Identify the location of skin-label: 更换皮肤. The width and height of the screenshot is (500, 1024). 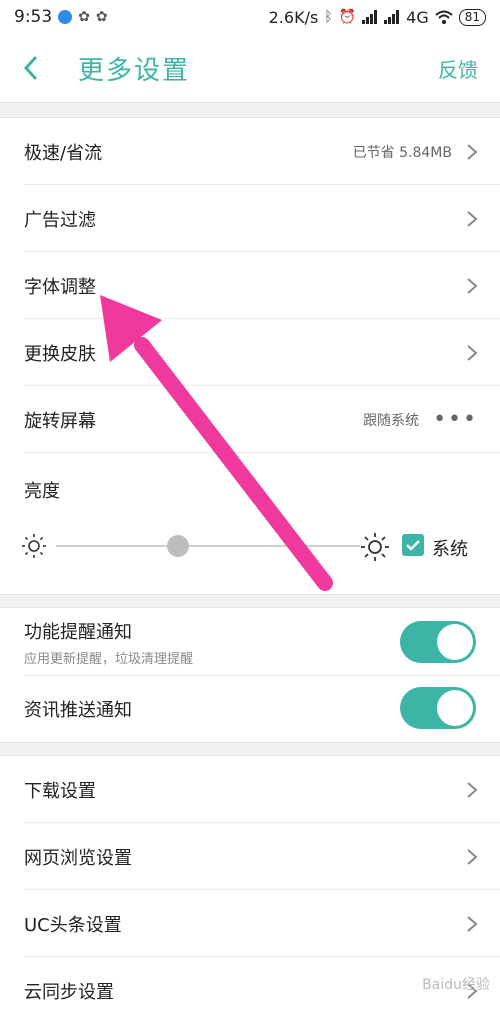
(60, 354).